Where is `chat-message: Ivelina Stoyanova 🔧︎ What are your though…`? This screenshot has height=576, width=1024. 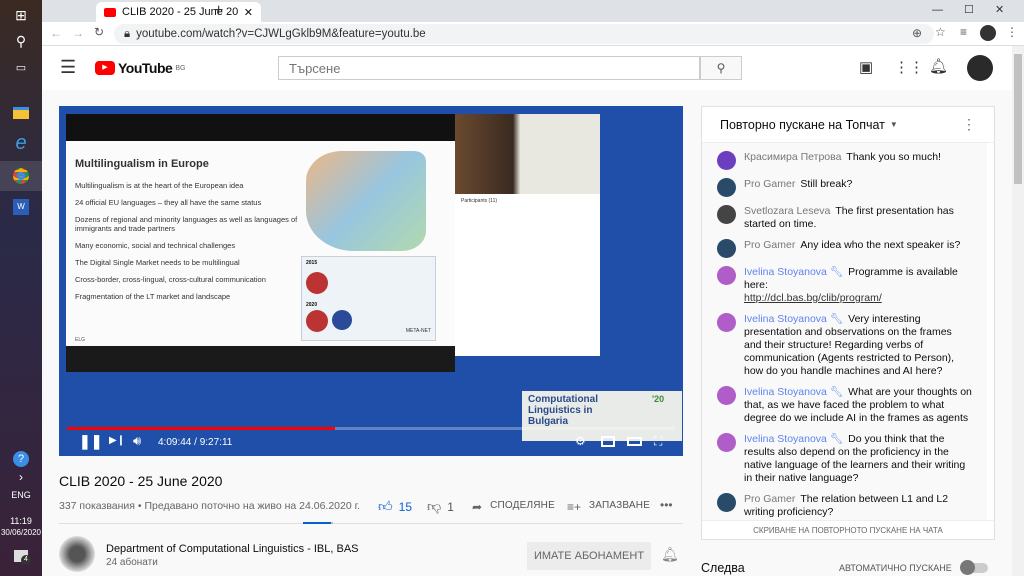 chat-message: Ivelina Stoyanova 🔧︎ What are your though… is located at coordinates (844, 405).